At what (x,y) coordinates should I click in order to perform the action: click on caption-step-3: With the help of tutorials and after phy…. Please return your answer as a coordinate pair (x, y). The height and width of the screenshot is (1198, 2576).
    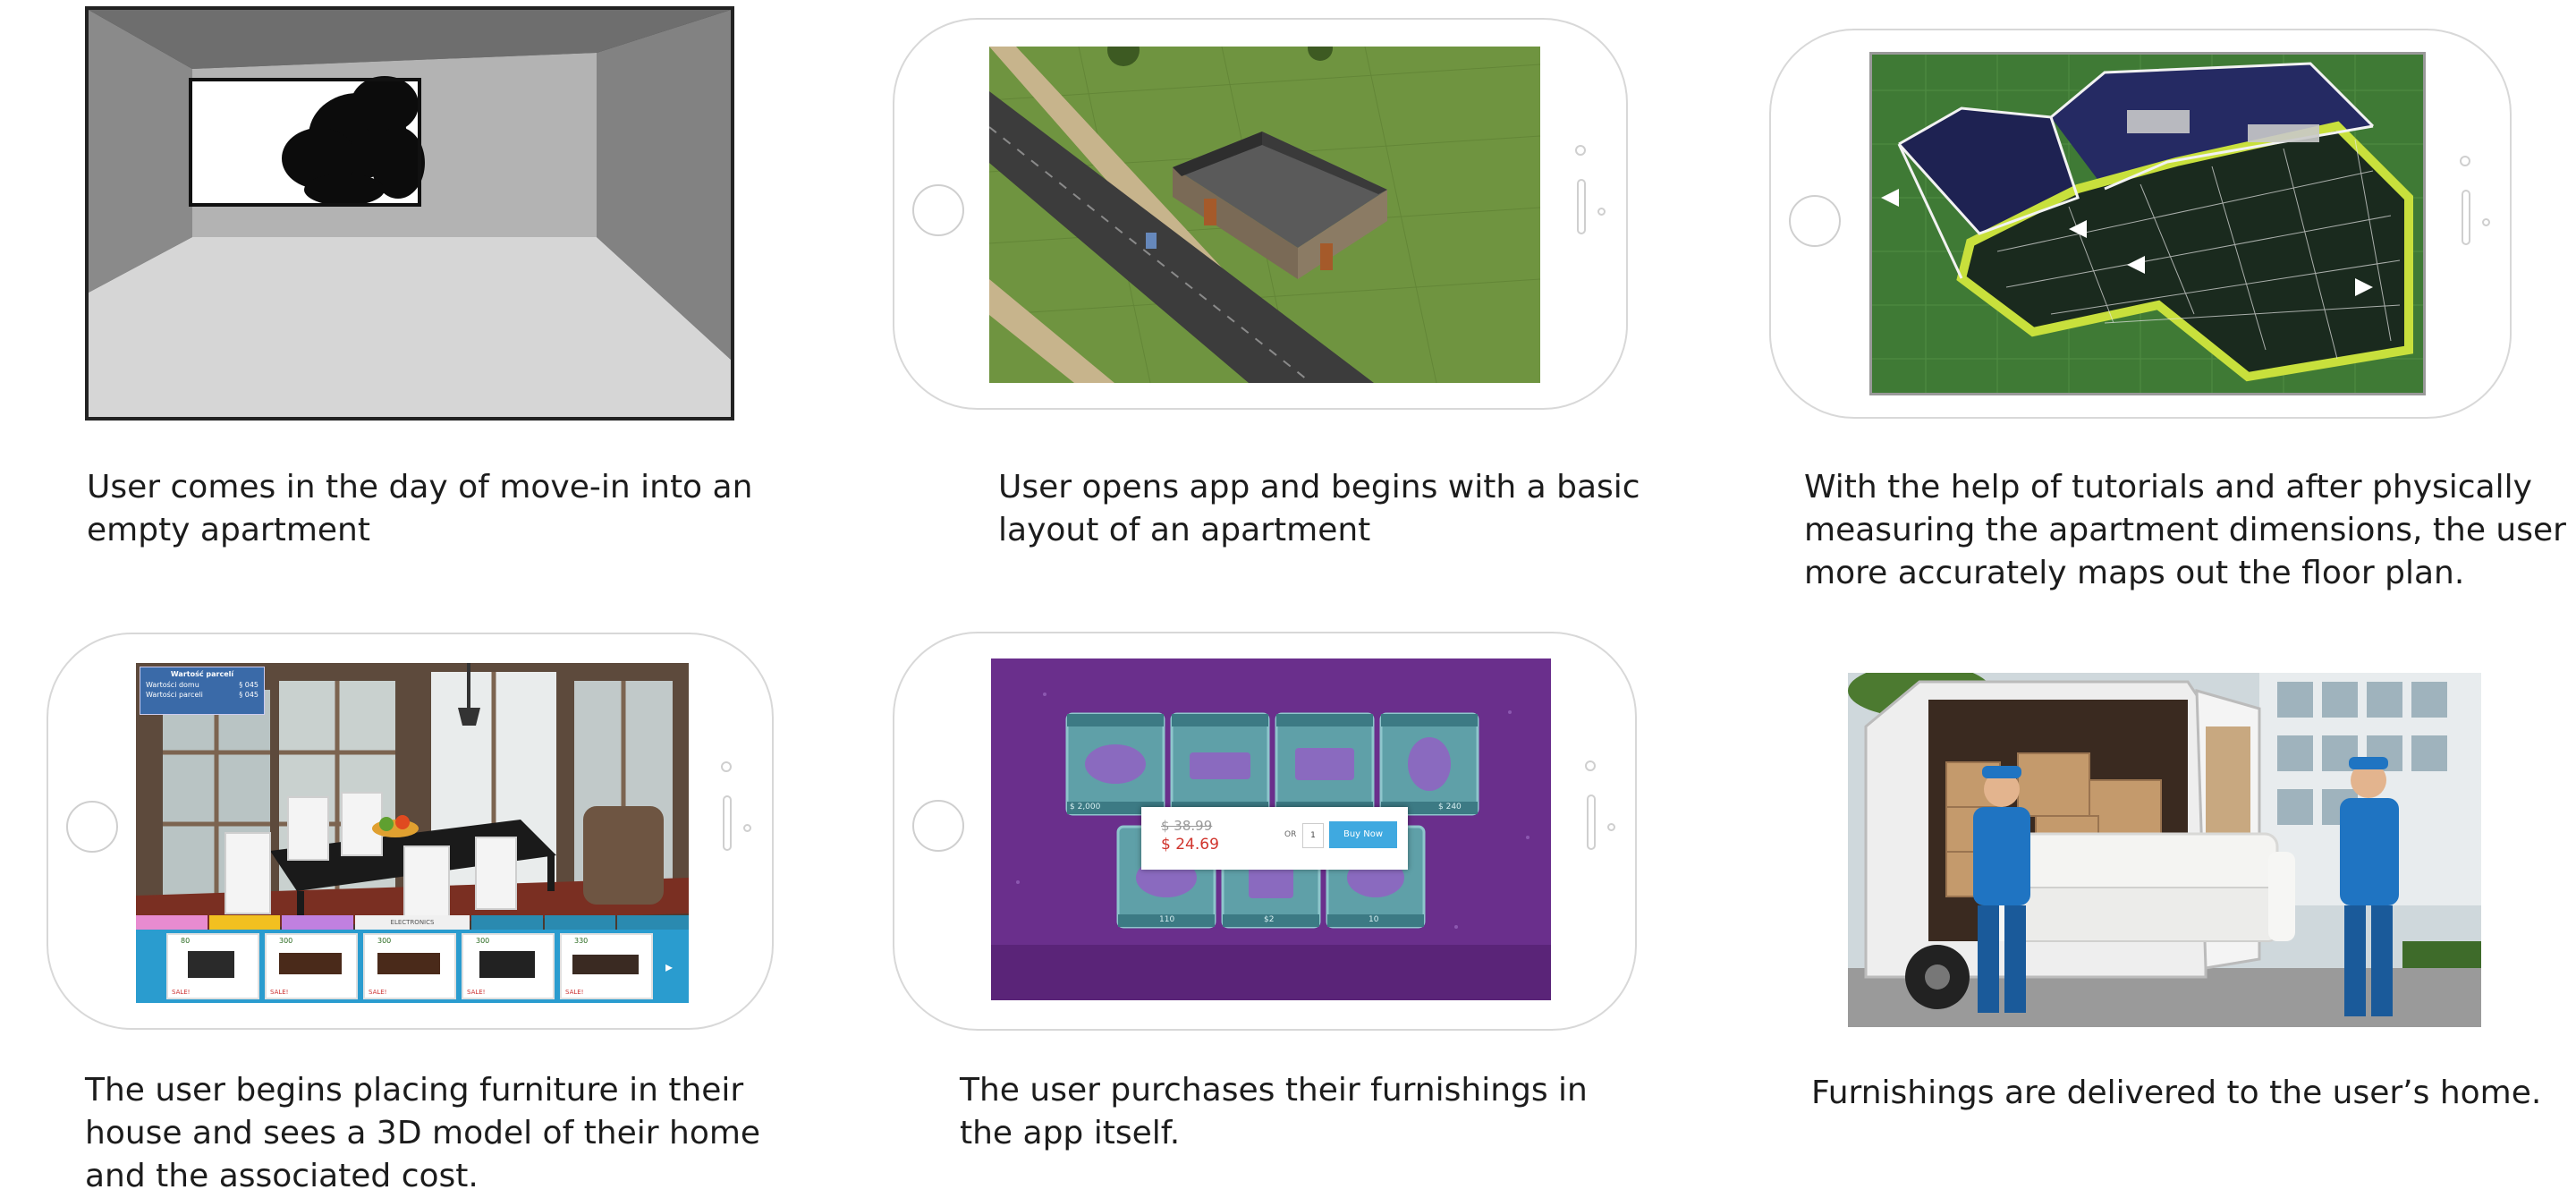
    Looking at the image, I should click on (2185, 530).